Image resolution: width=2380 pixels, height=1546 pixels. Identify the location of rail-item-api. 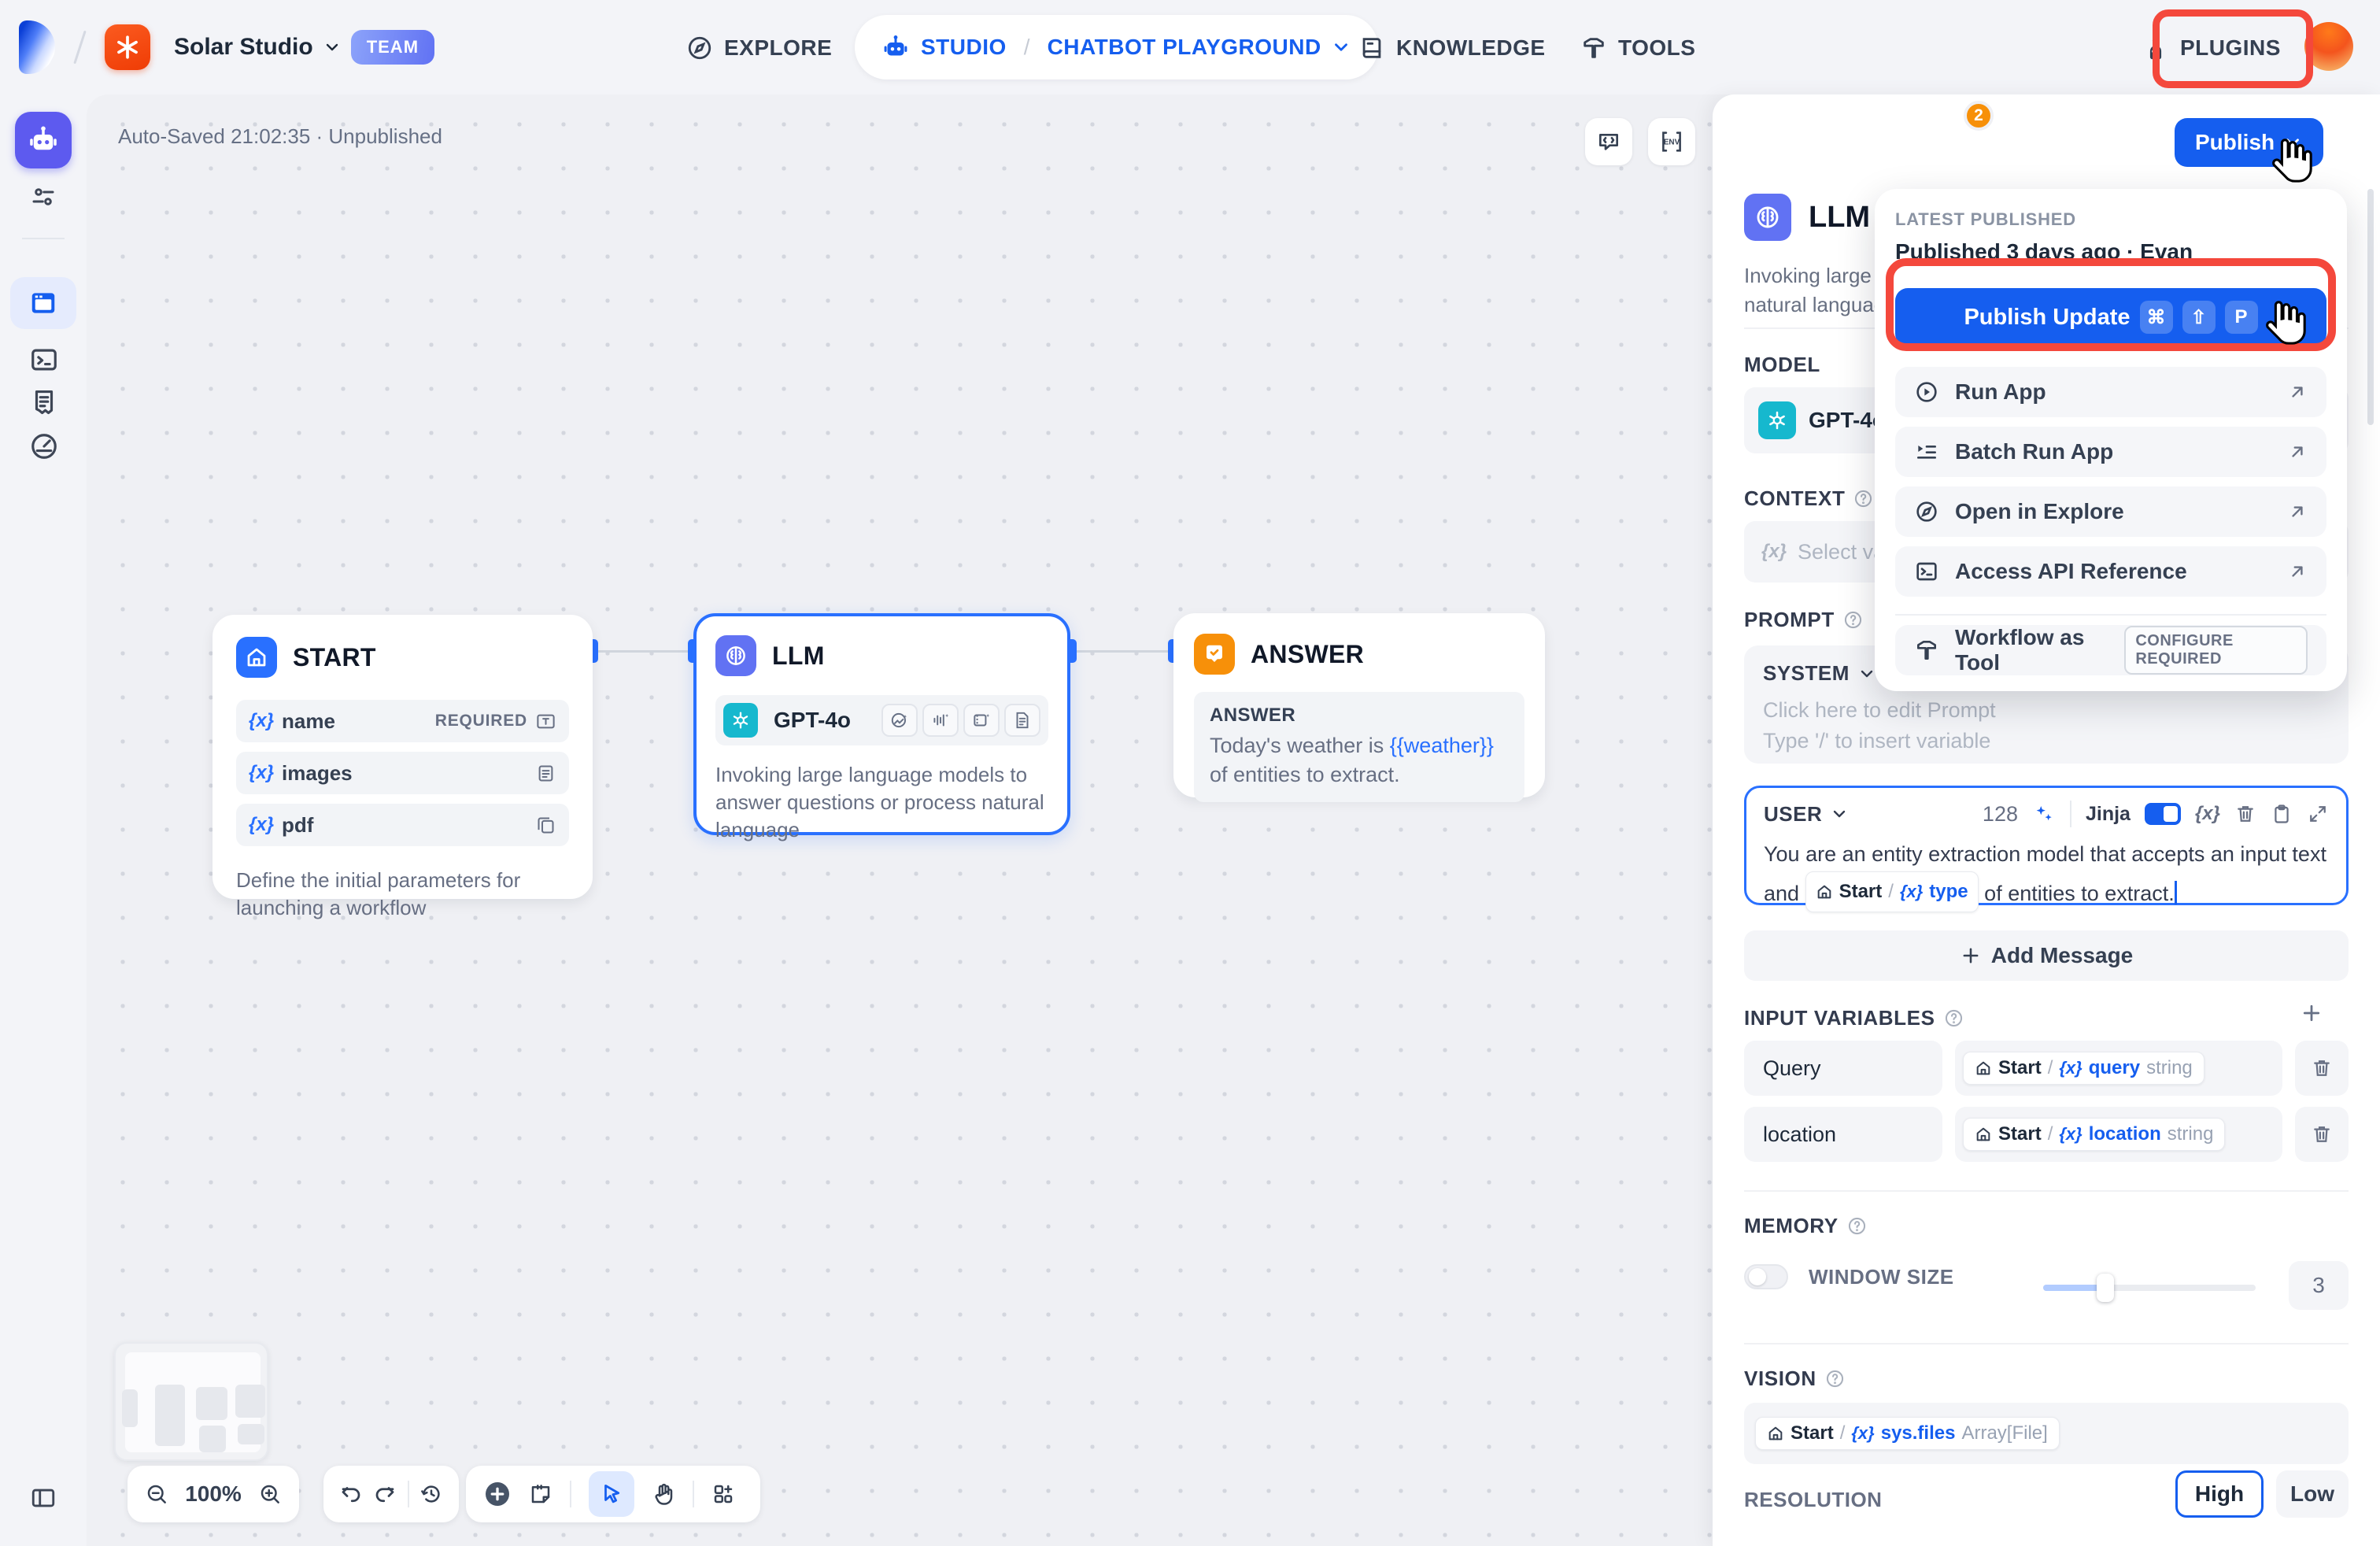
(44, 360).